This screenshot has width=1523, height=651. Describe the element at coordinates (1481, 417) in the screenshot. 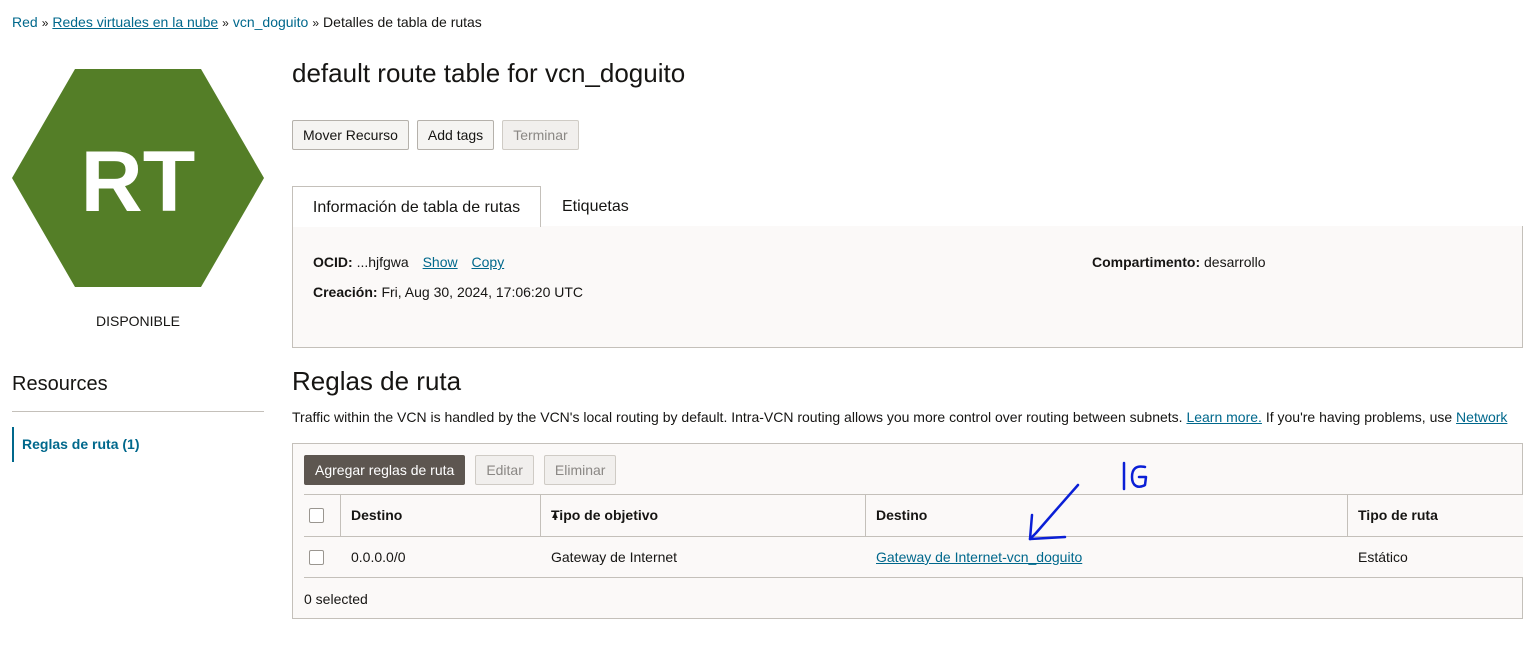

I see `network-link: Network` at that location.